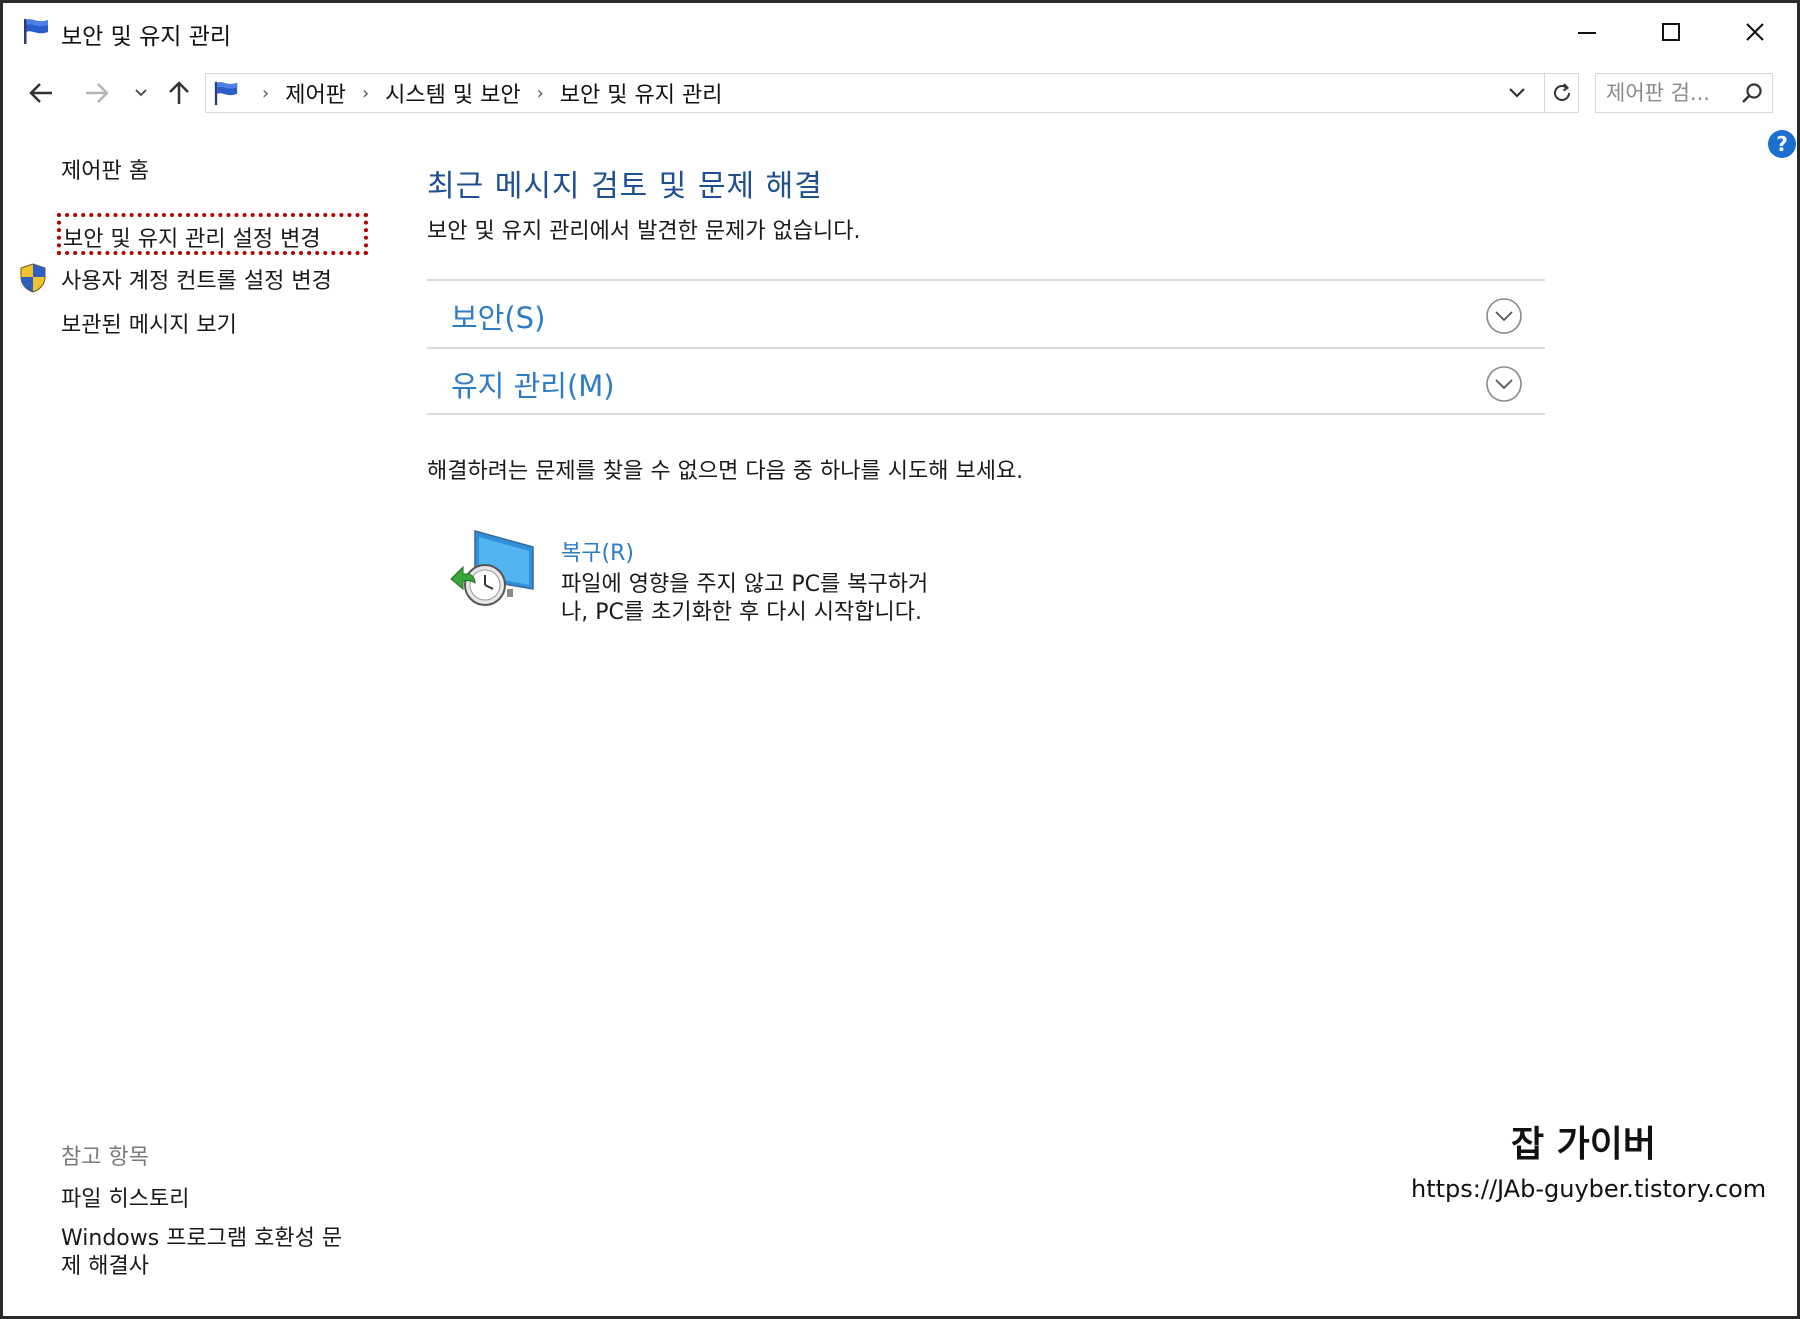 The height and width of the screenshot is (1319, 1800). I want to click on navigation-bar: › 제어판 › 시스템 및 보안 › 보안 및 유지 관리, so click(900, 93).